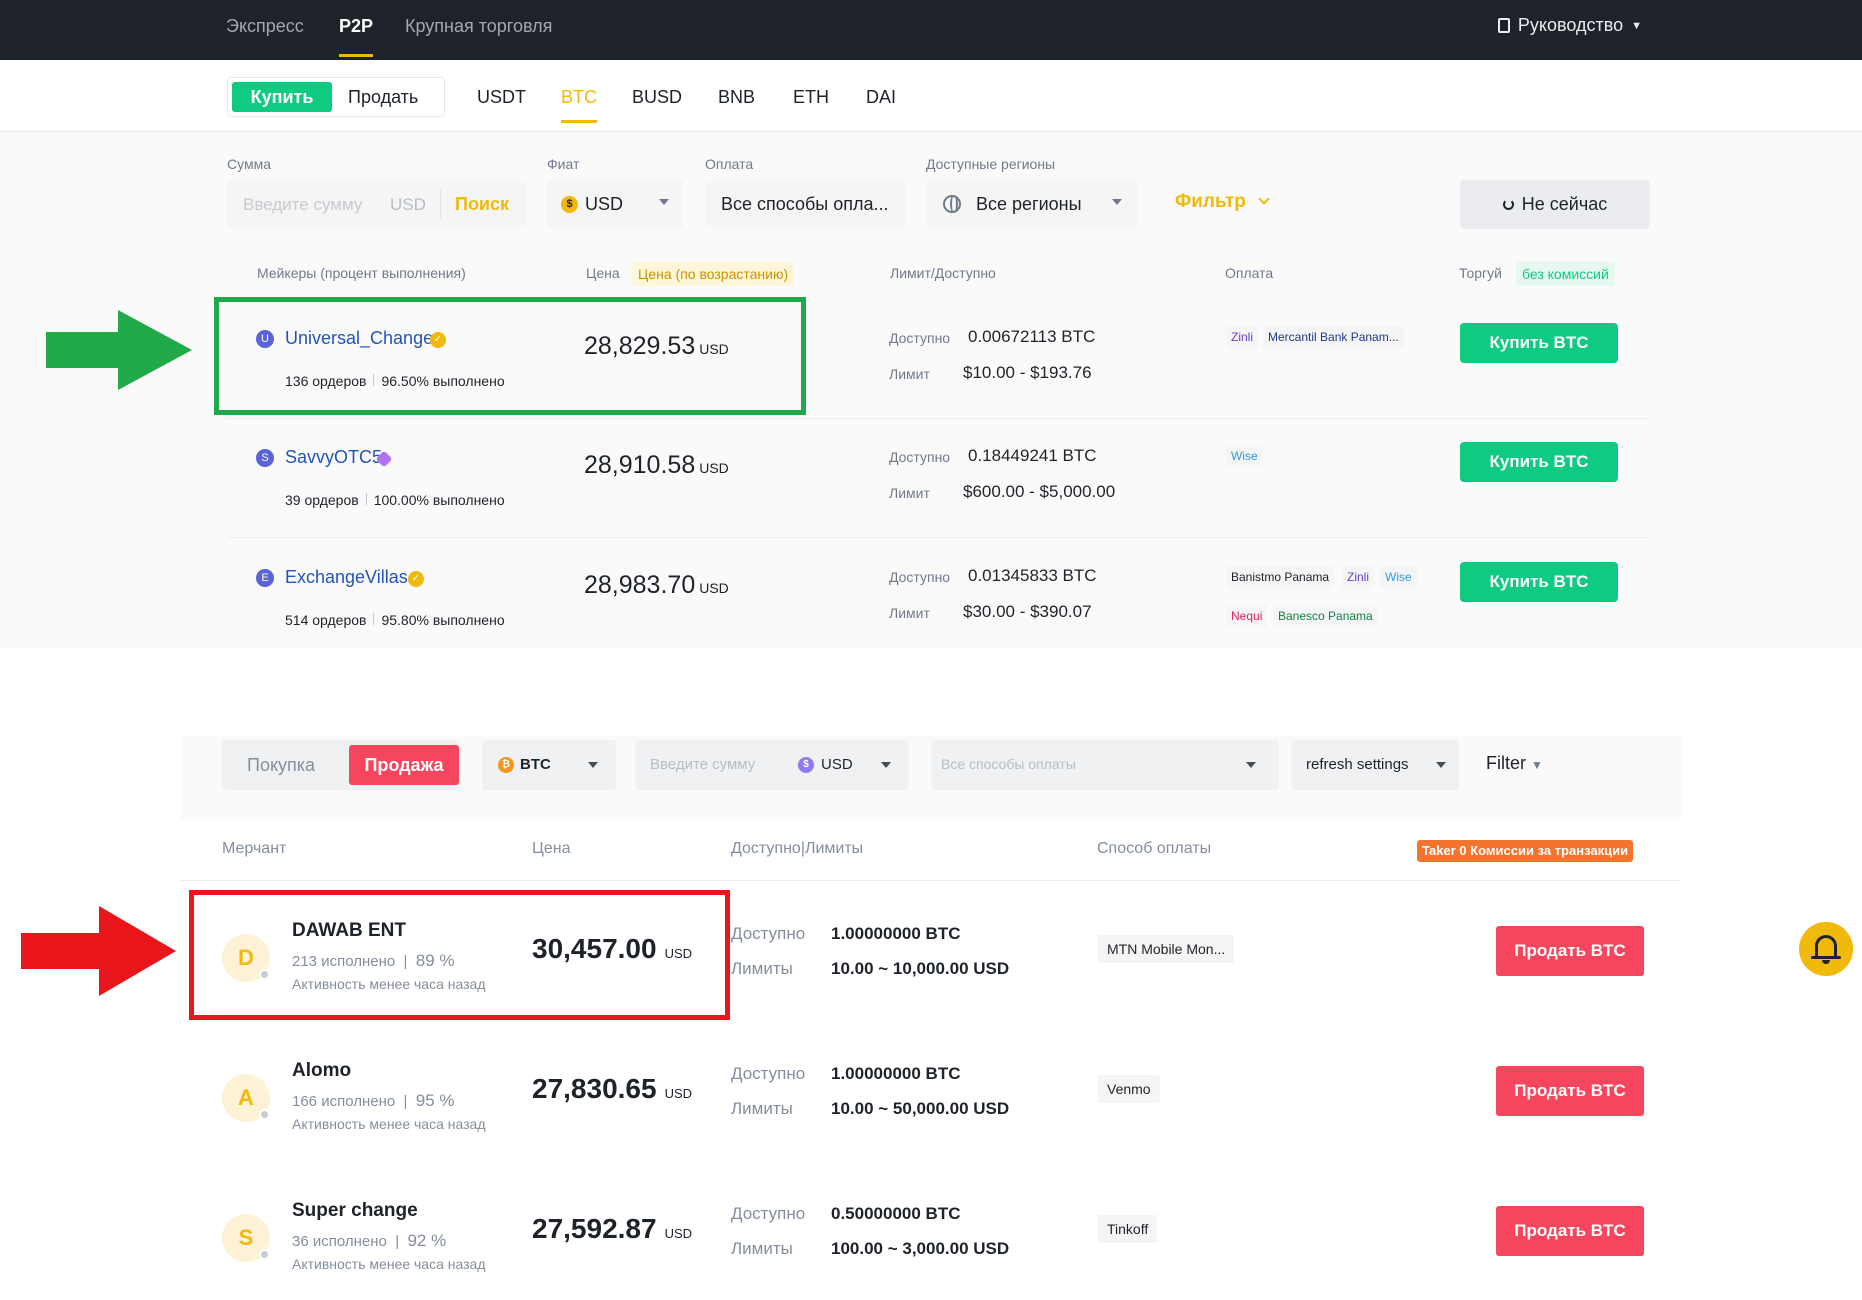 The width and height of the screenshot is (1862, 1300). Describe the element at coordinates (1008, 764) in the screenshot. I see `payment-placeholder: Все способы оплаты` at that location.